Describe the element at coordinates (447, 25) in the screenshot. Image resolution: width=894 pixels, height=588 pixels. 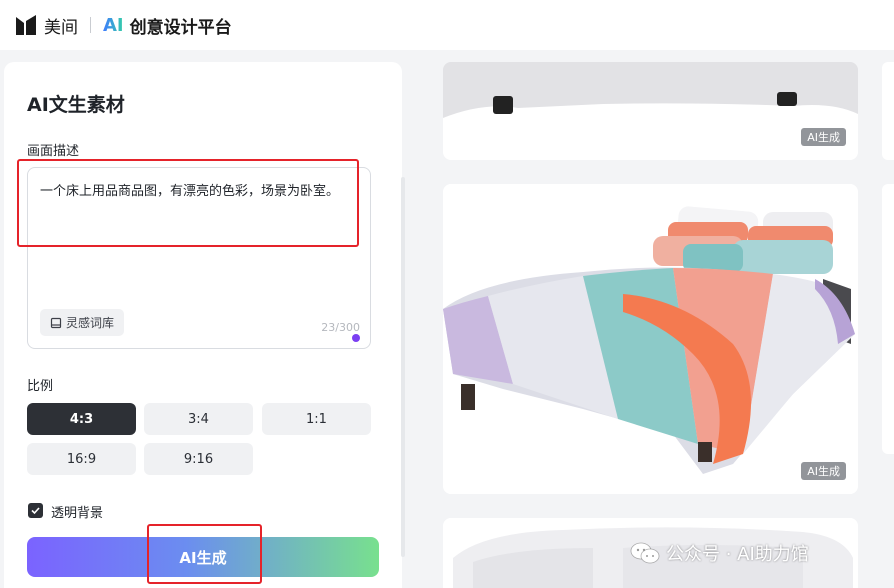
I see `top-bar: 美间 AI 创意设计平台` at that location.